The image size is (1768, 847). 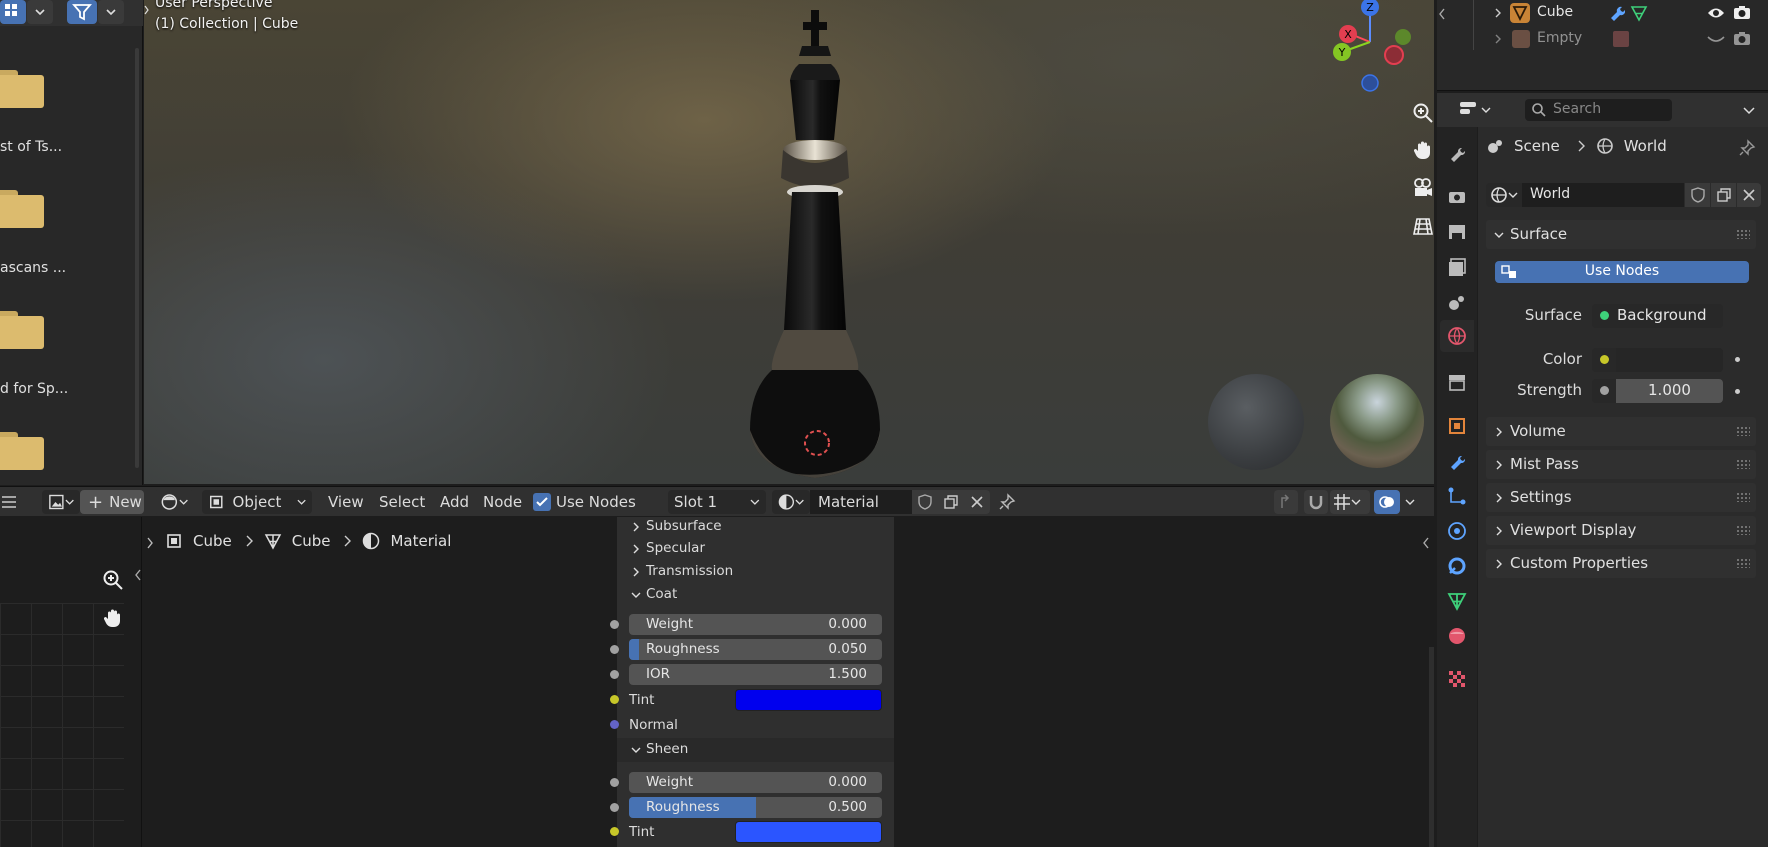 What do you see at coordinates (111, 12) in the screenshot?
I see `filter-dropdown-button` at bounding box center [111, 12].